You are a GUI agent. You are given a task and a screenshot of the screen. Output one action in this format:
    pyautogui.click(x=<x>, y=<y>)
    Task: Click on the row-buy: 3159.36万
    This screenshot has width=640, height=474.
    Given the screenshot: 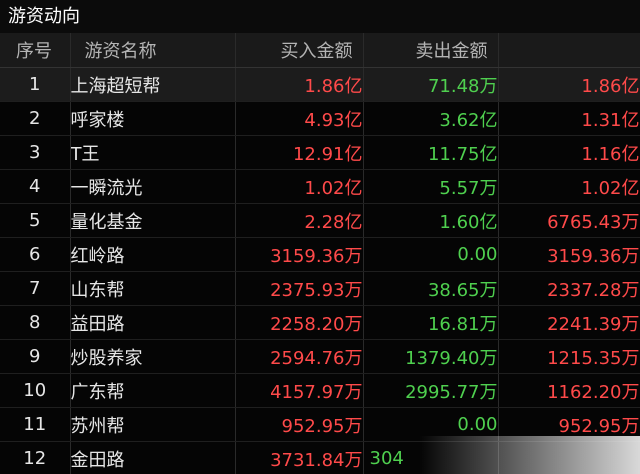 What is the action you would take?
    pyautogui.click(x=299, y=254)
    